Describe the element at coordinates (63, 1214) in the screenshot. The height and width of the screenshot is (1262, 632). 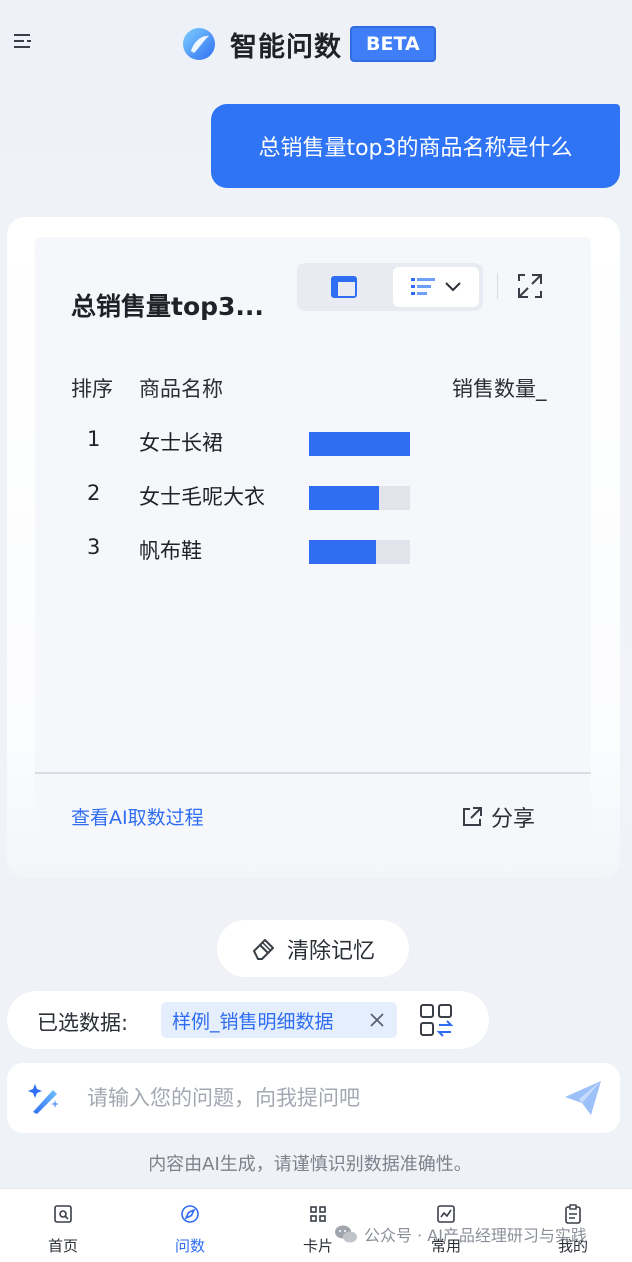
I see `home-search-icon` at that location.